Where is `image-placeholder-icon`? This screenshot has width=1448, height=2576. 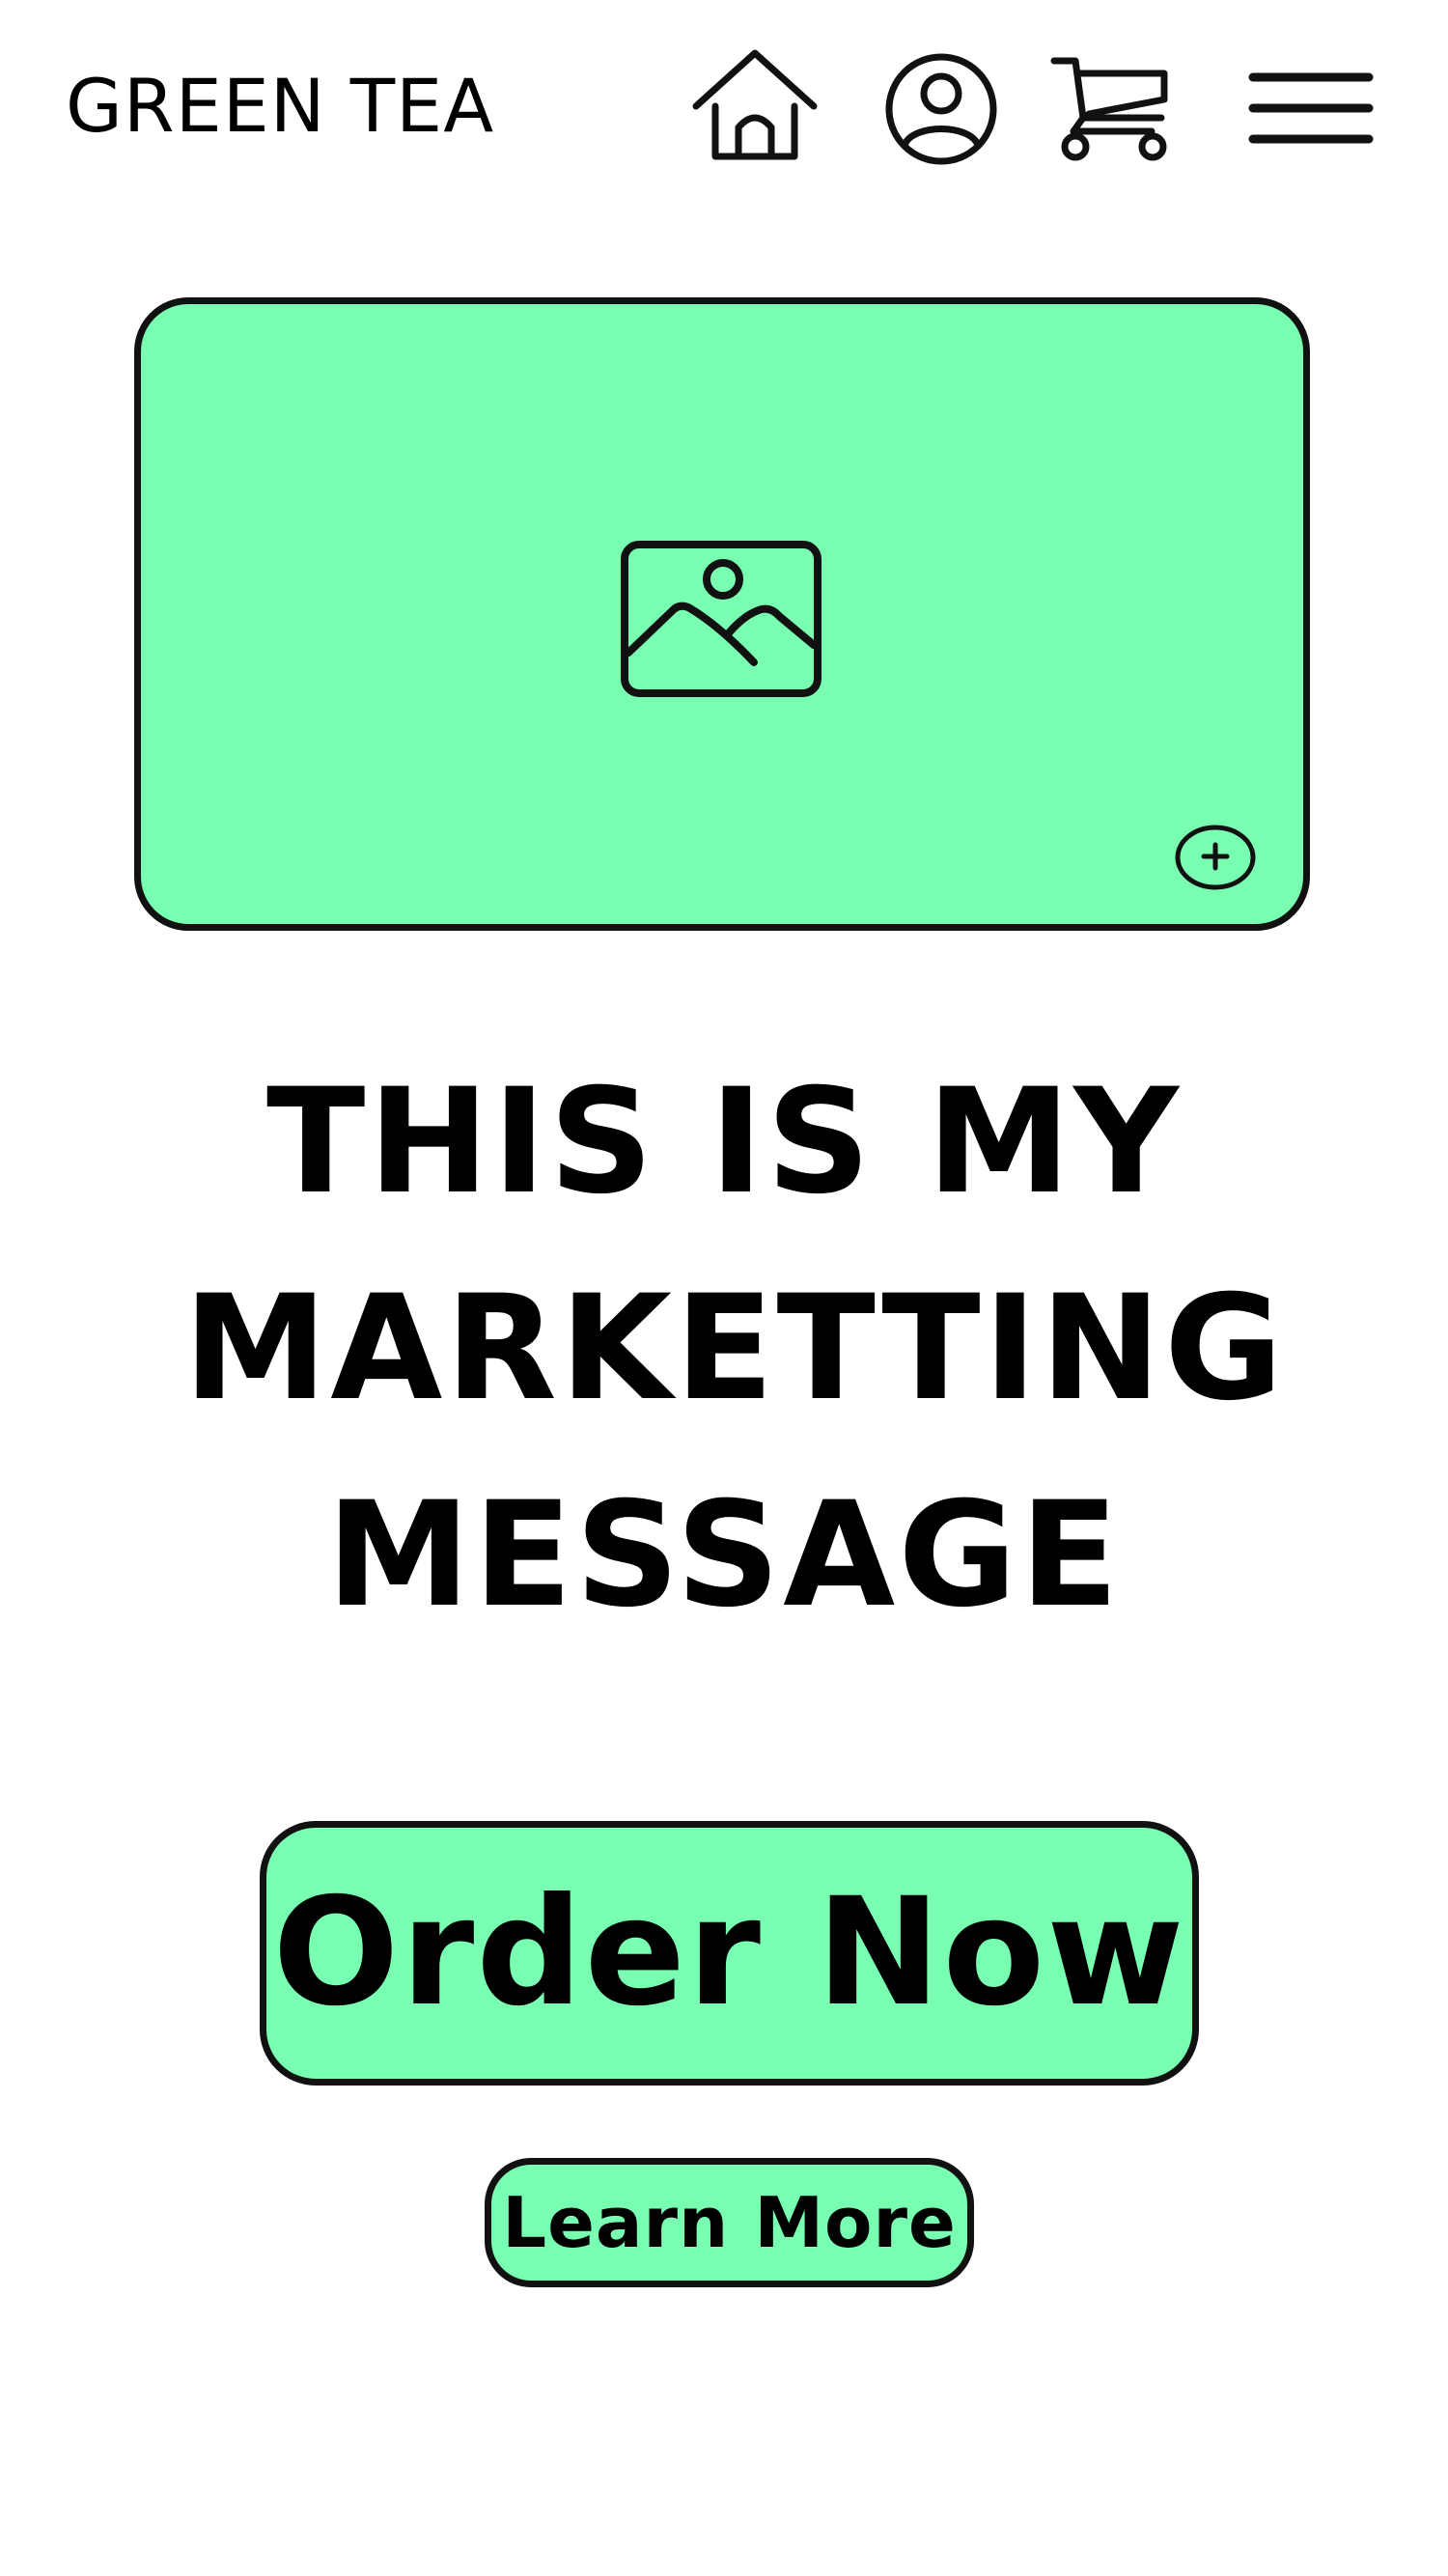
image-placeholder-icon is located at coordinates (723, 620).